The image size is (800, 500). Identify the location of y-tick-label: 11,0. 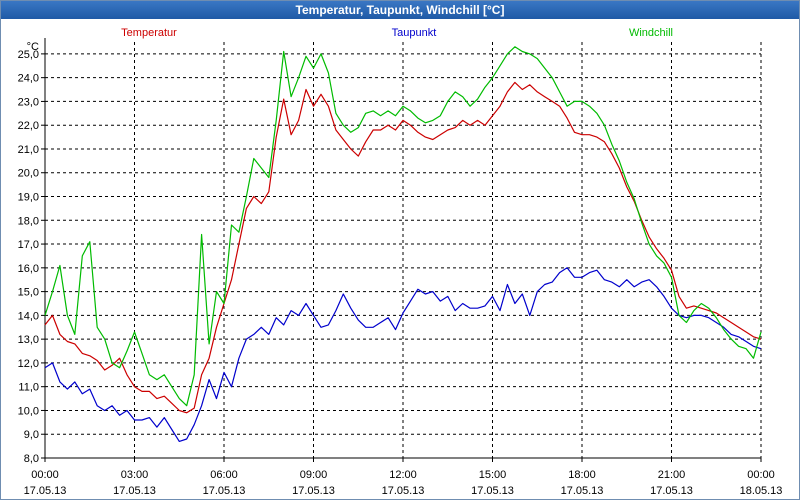
(28, 388).